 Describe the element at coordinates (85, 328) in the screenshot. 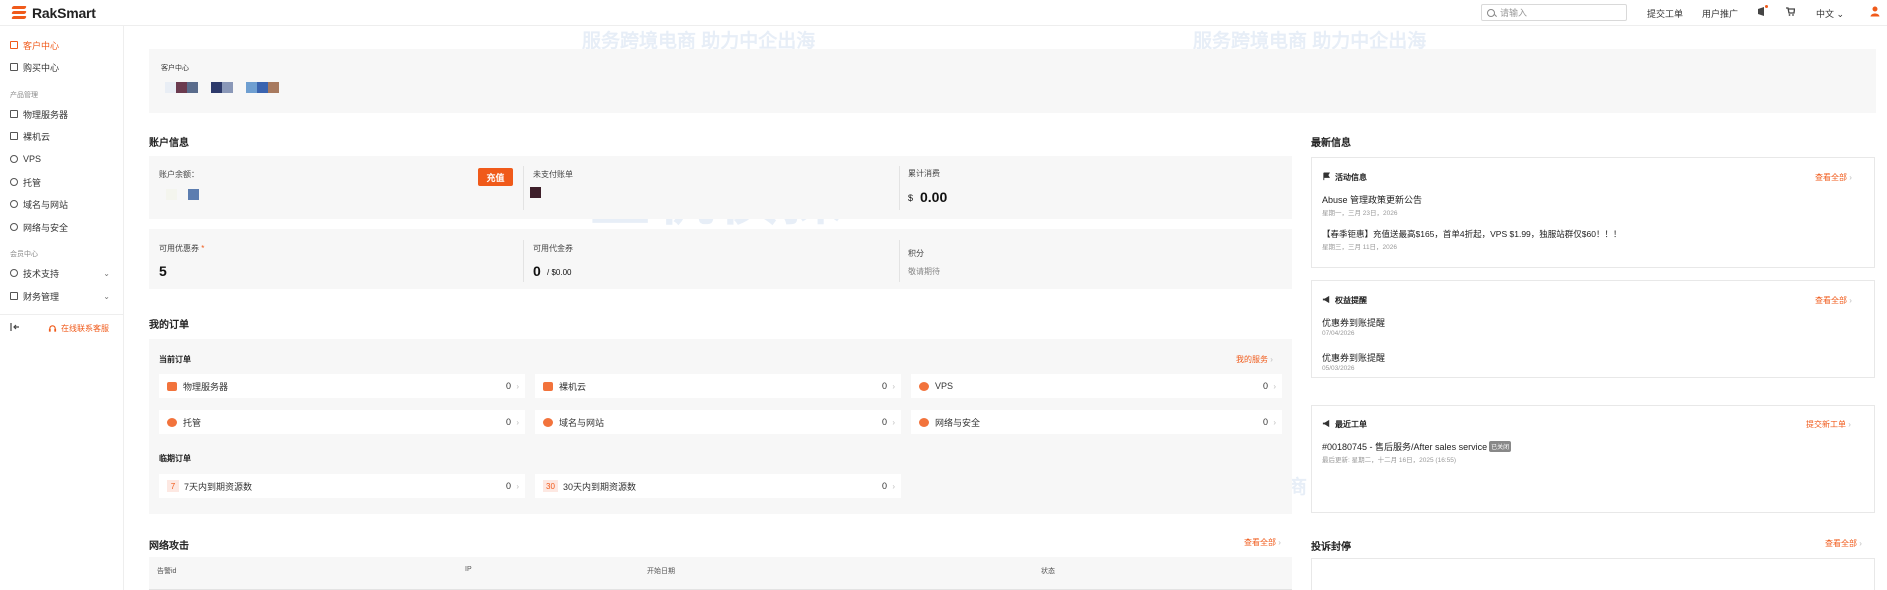

I see `support-label: 在线联系客服` at that location.